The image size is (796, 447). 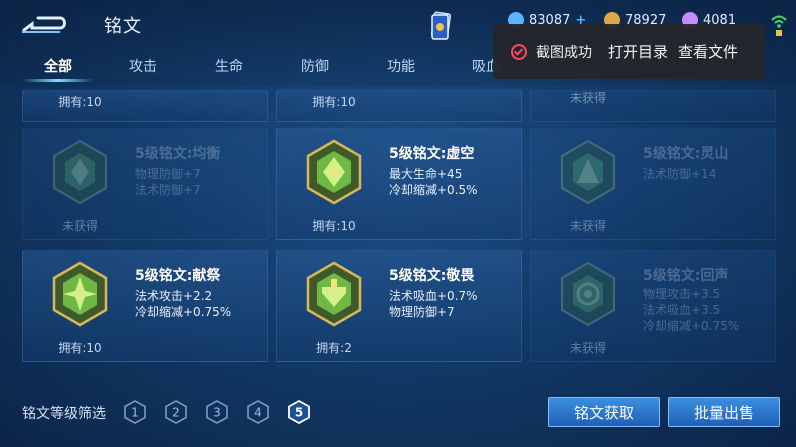 What do you see at coordinates (441, 26) in the screenshot?
I see `card-deck-icon` at bounding box center [441, 26].